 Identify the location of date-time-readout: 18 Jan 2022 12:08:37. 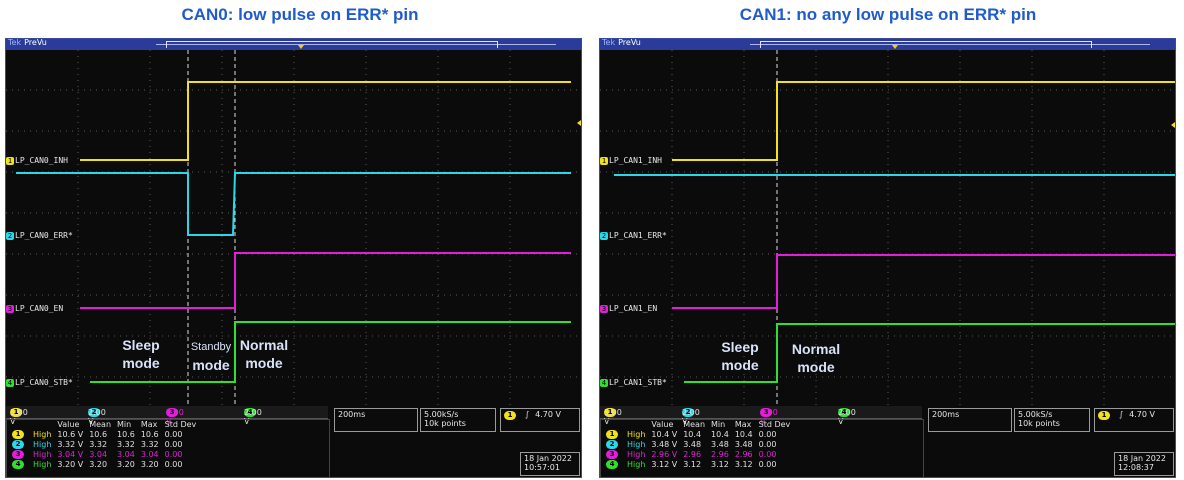
(1144, 464).